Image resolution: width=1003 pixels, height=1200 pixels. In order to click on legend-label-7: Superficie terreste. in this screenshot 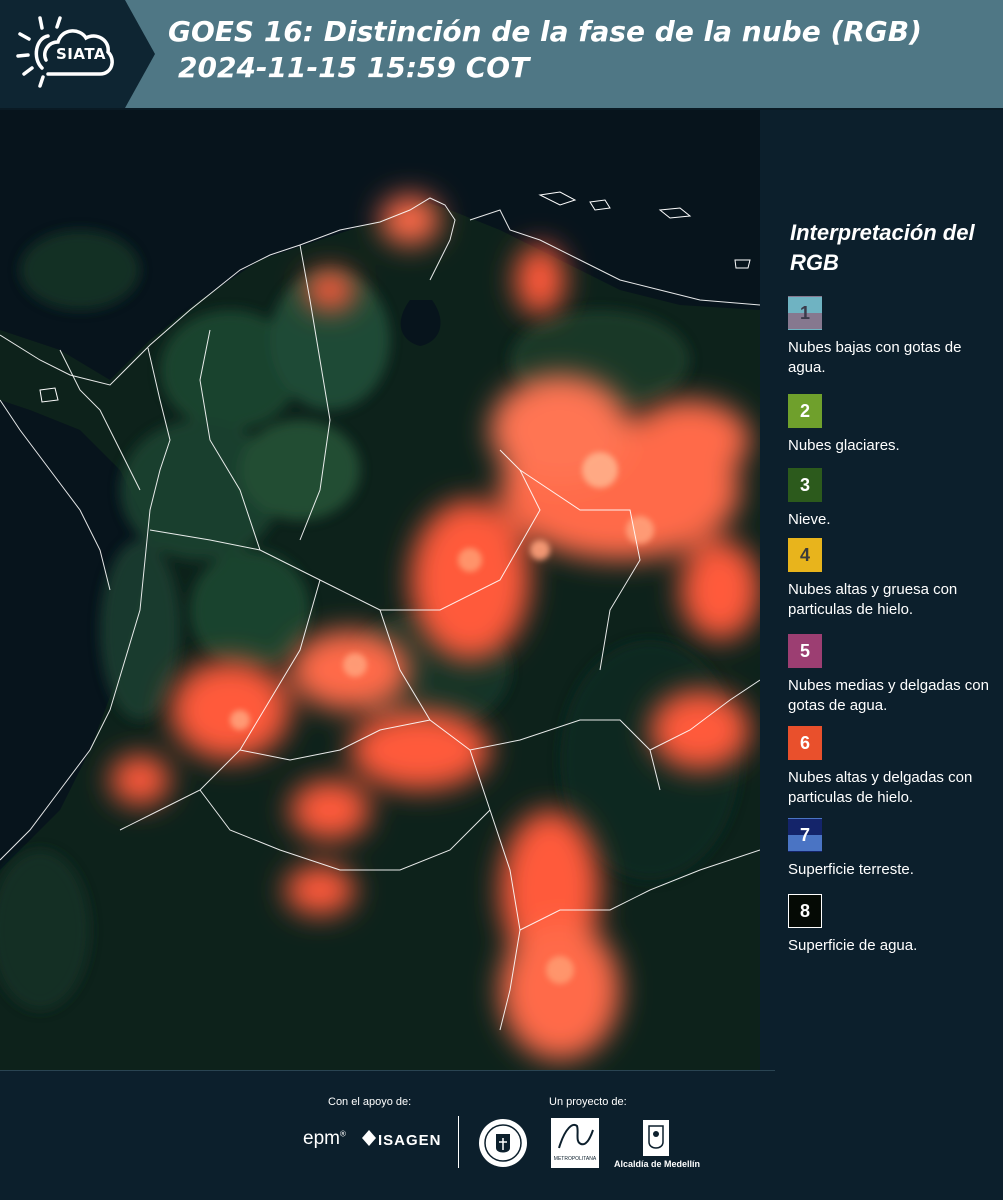, I will do `click(851, 869)`.